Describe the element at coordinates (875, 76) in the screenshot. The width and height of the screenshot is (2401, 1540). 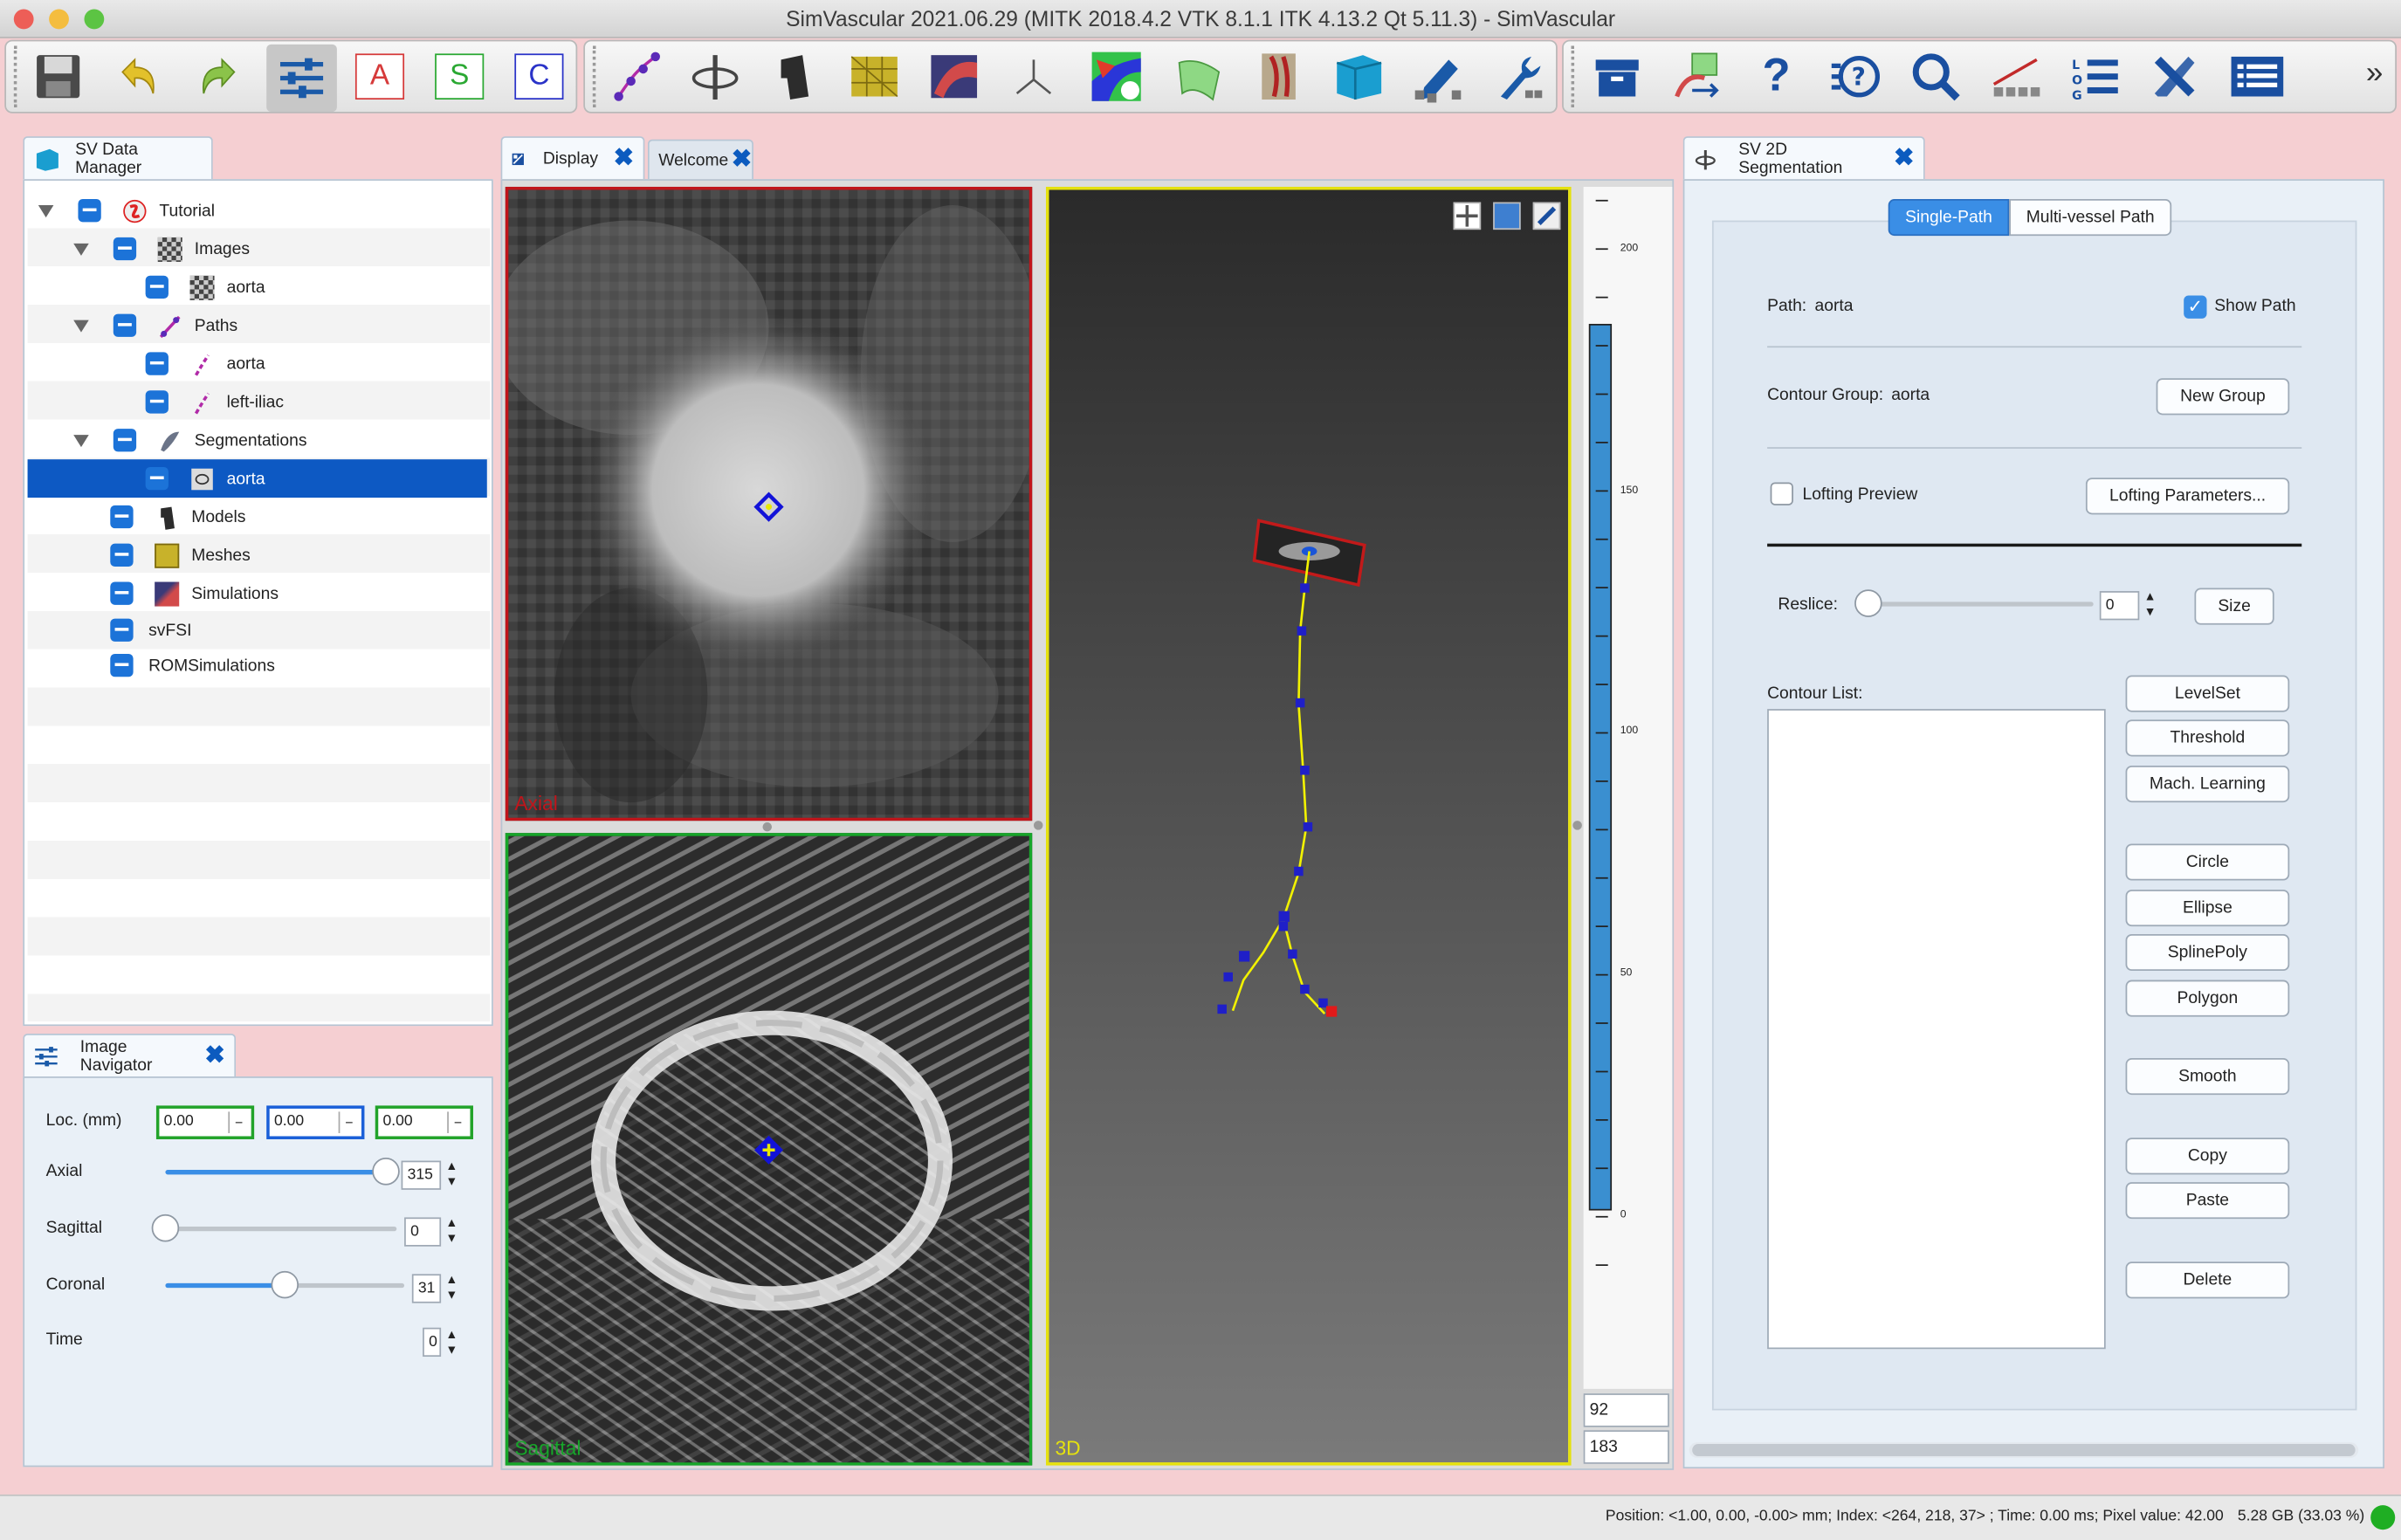
I see `mesh-icon` at that location.